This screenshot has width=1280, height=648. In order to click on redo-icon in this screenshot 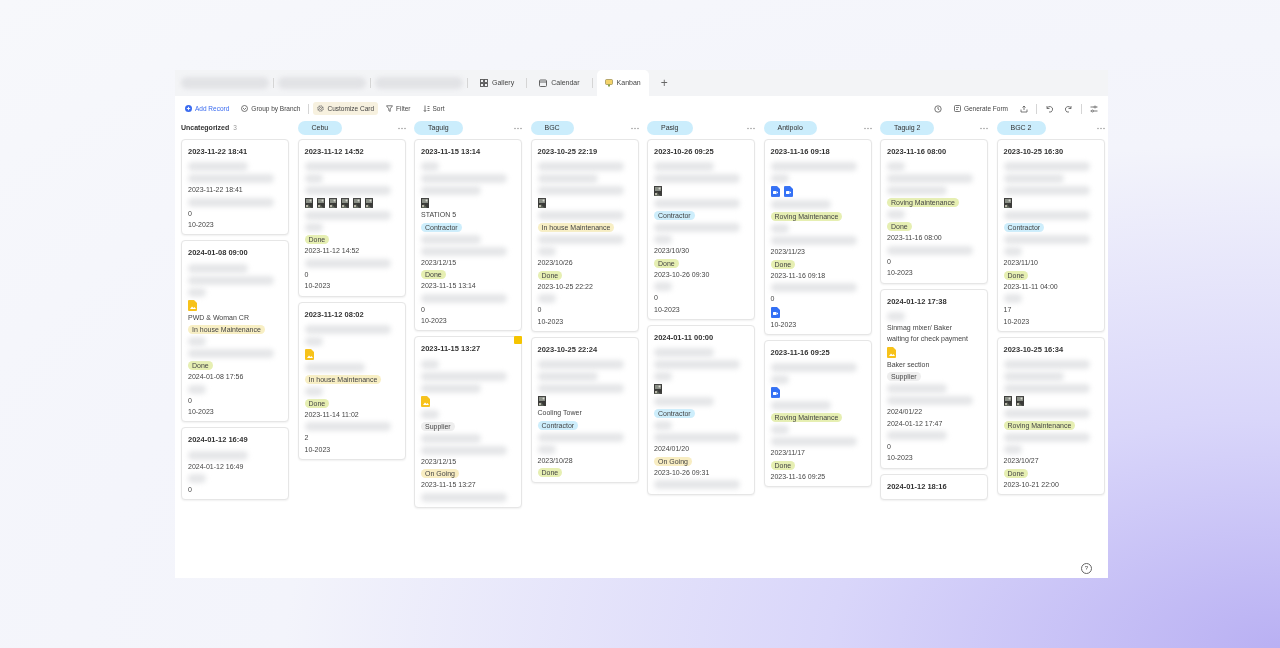, I will do `click(1069, 108)`.